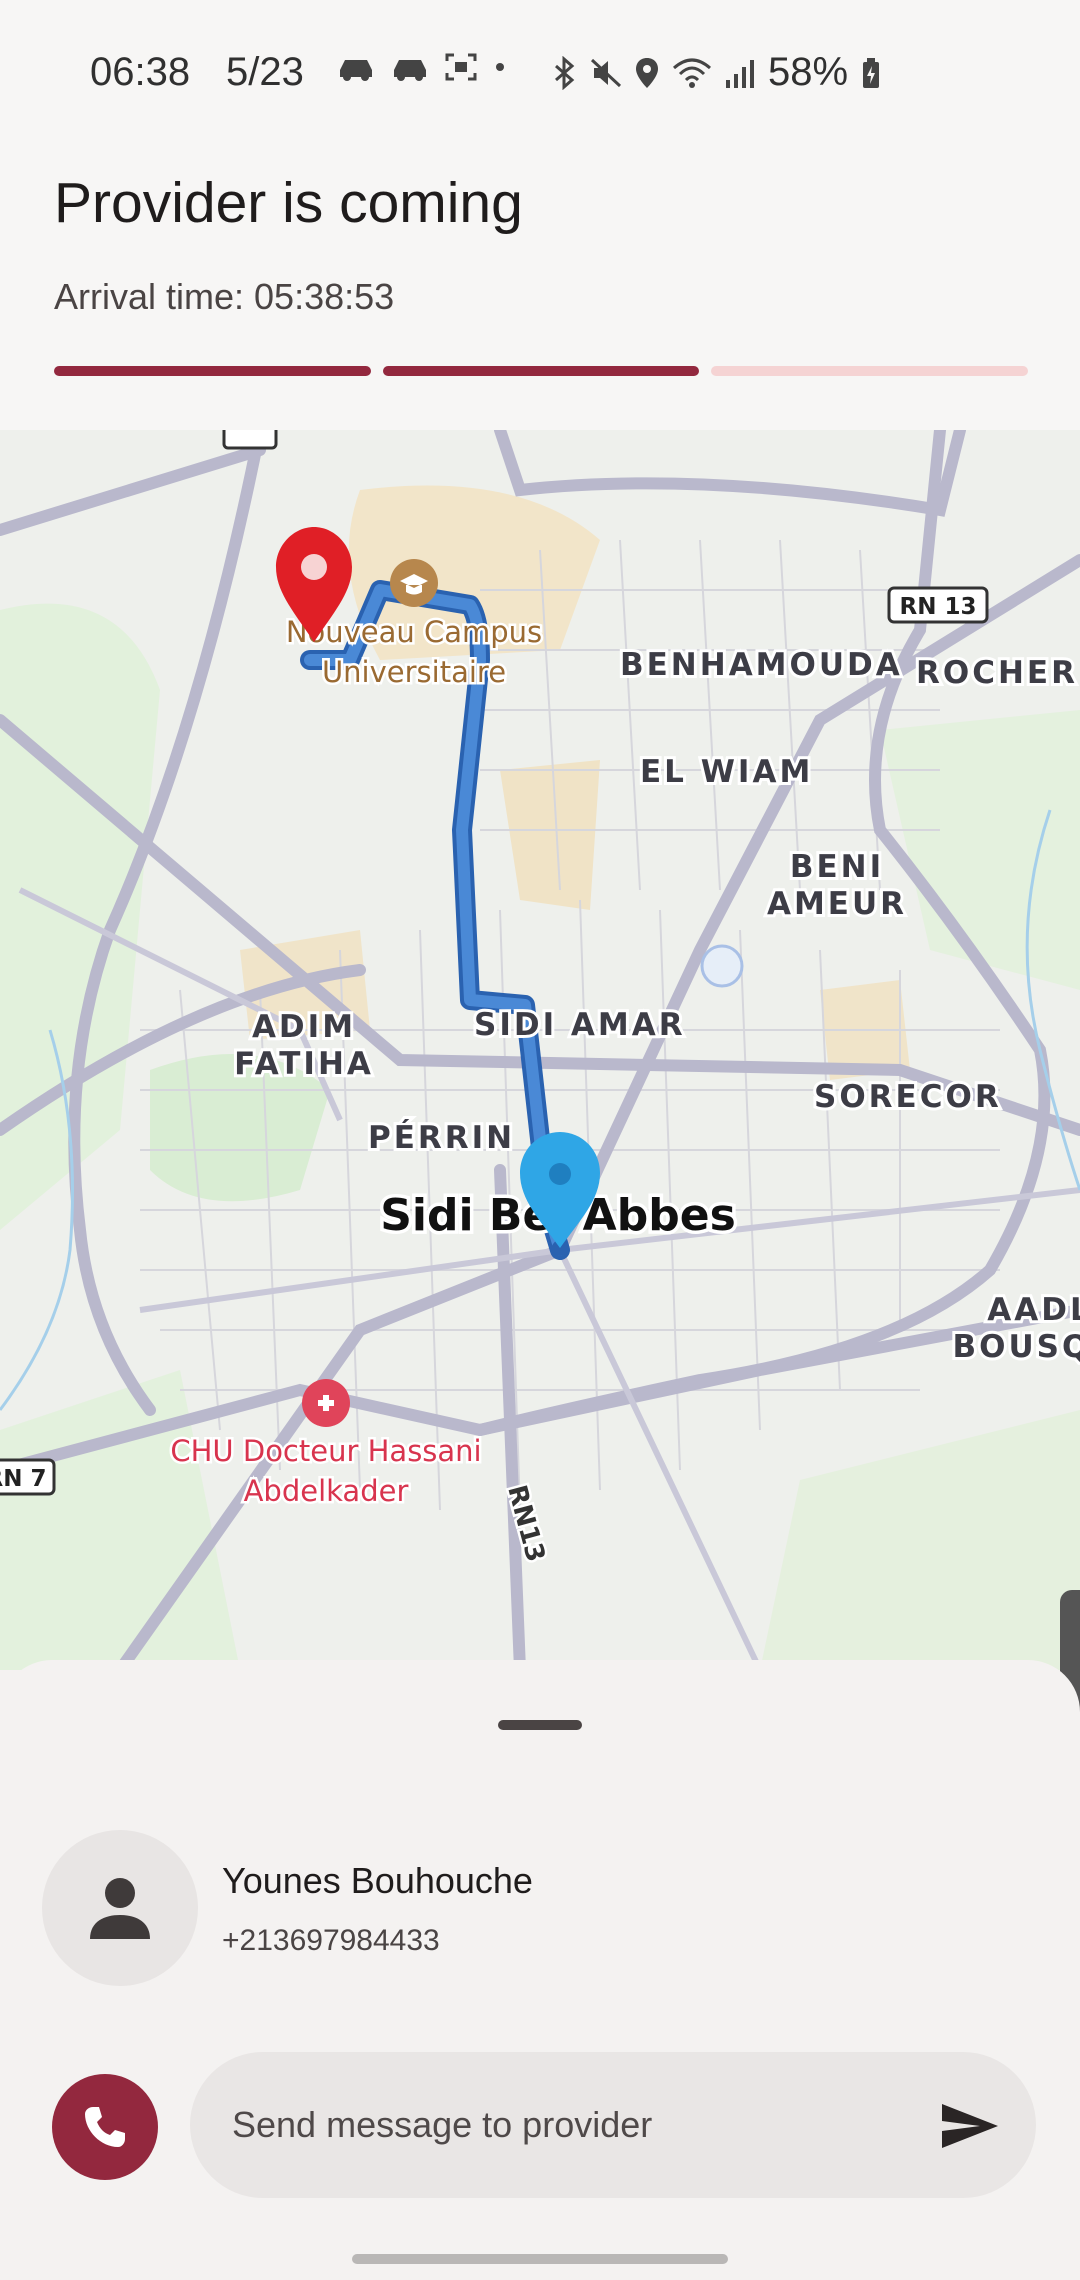 The width and height of the screenshot is (1080, 2280). Describe the element at coordinates (740, 73) in the screenshot. I see `signal-icon` at that location.